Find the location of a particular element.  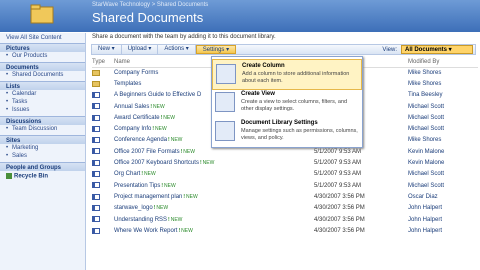

document-name-link: Office 2007 Keyboard Shortcuts is located at coordinates (156, 163).